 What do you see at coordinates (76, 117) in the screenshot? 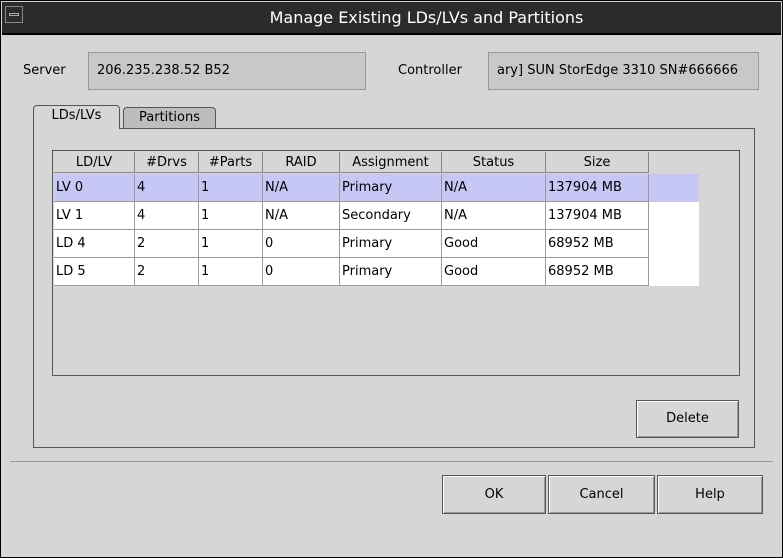
I see `tab-lds-lvs: LDs/LVs` at bounding box center [76, 117].